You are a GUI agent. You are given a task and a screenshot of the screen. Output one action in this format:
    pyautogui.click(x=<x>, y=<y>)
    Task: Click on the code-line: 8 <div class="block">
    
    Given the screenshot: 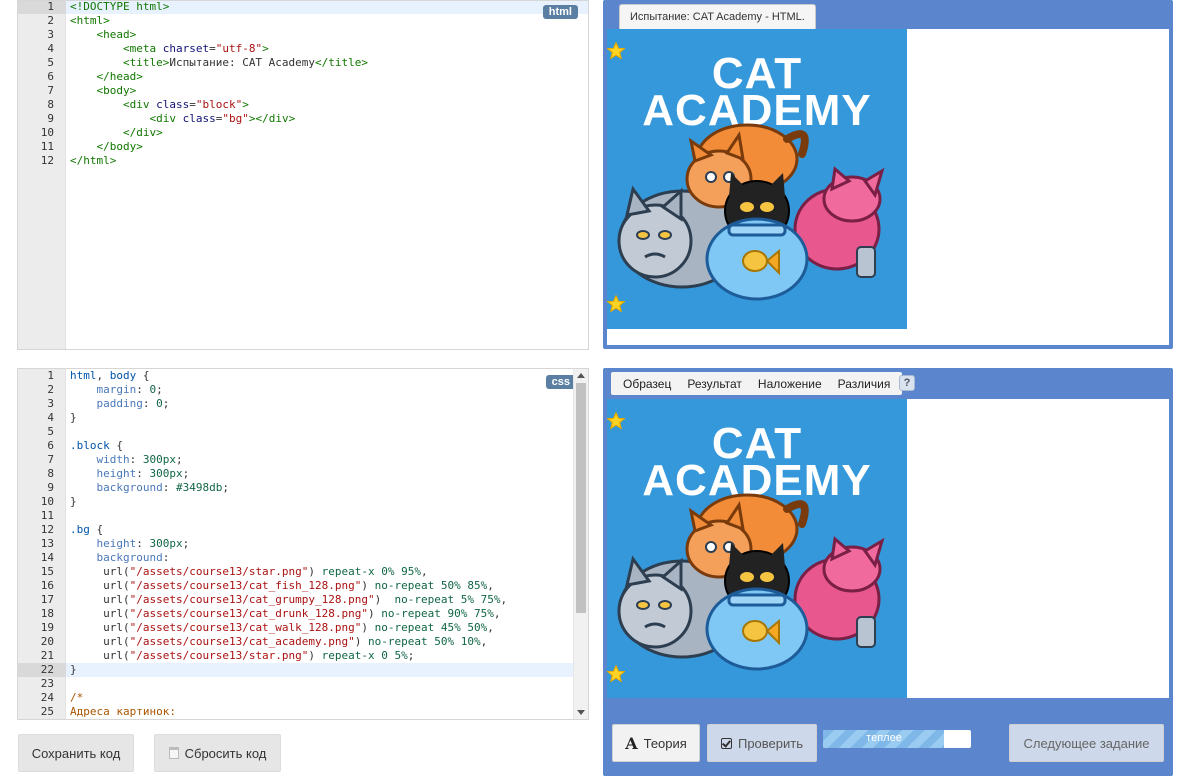 What is the action you would take?
    pyautogui.click(x=303, y=105)
    